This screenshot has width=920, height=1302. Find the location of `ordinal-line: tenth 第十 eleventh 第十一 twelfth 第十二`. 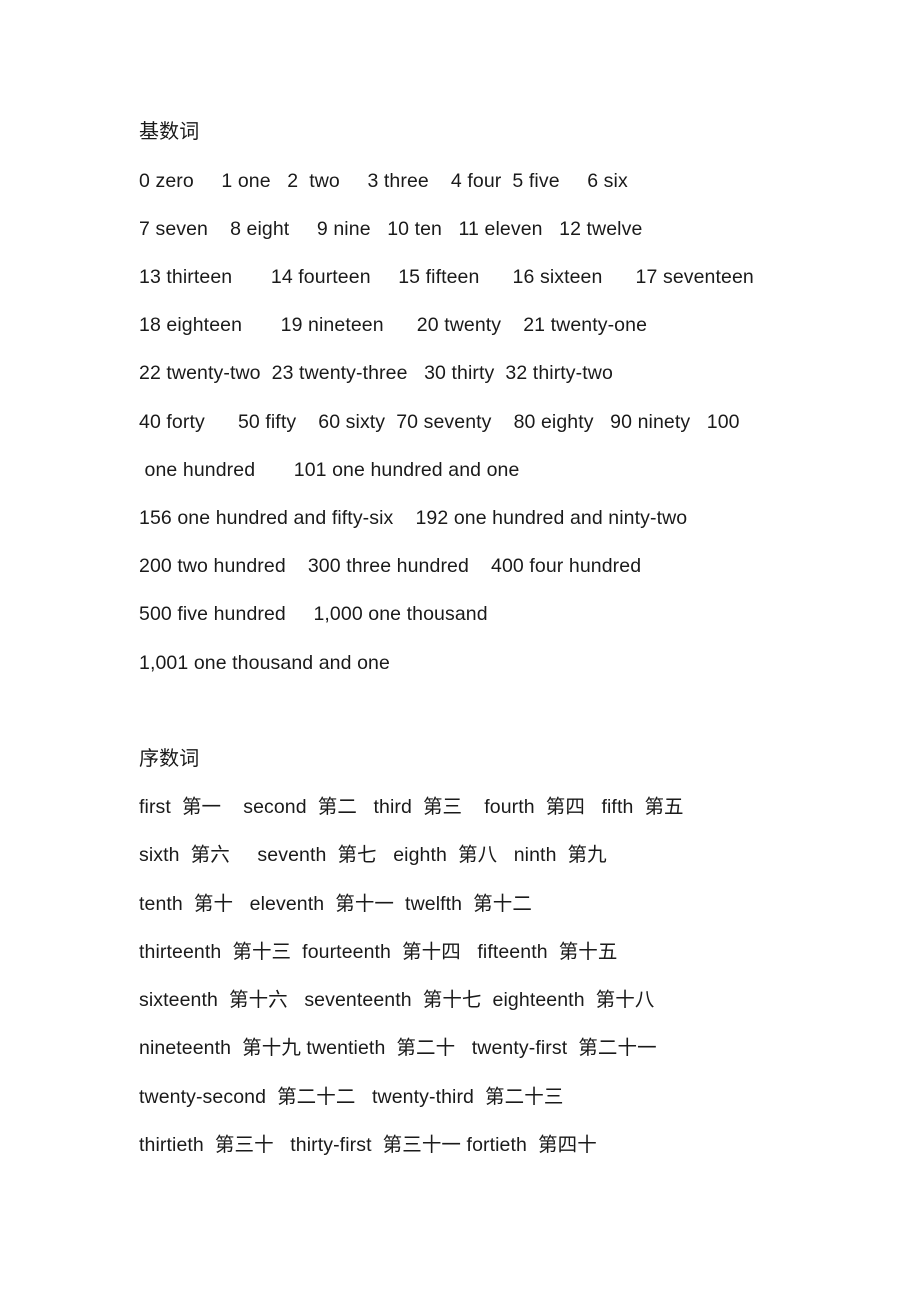

ordinal-line: tenth 第十 eleventh 第十一 twelfth 第十二 is located at coordinates (335, 904).